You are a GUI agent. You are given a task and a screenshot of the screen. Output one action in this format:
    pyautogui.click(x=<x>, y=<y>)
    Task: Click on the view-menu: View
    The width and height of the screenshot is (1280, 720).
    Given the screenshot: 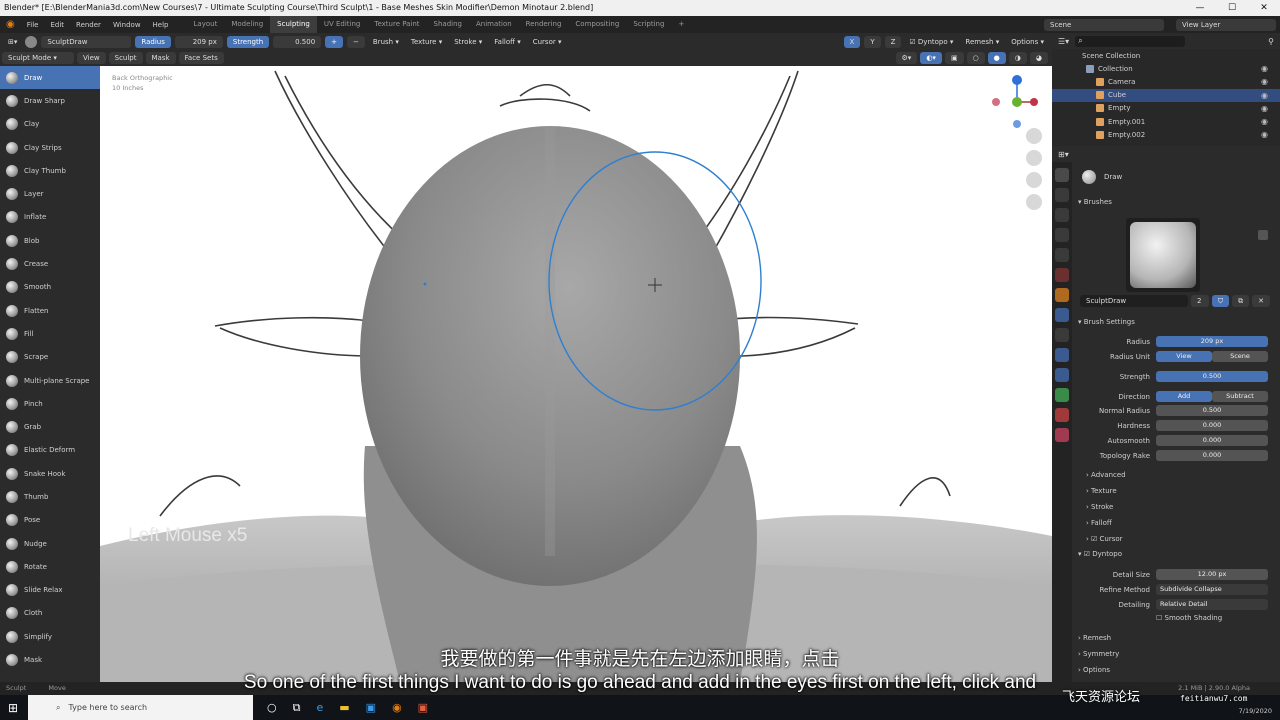 What is the action you would take?
    pyautogui.click(x=91, y=58)
    